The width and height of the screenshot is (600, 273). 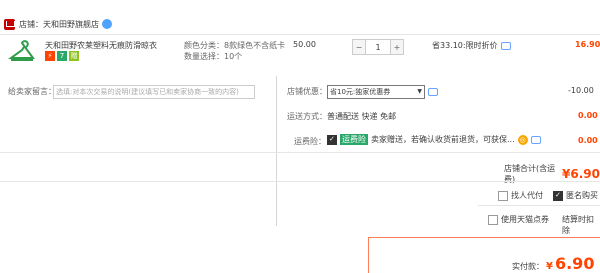 I want to click on friend-pay-option: 找人代付, so click(x=520, y=195).